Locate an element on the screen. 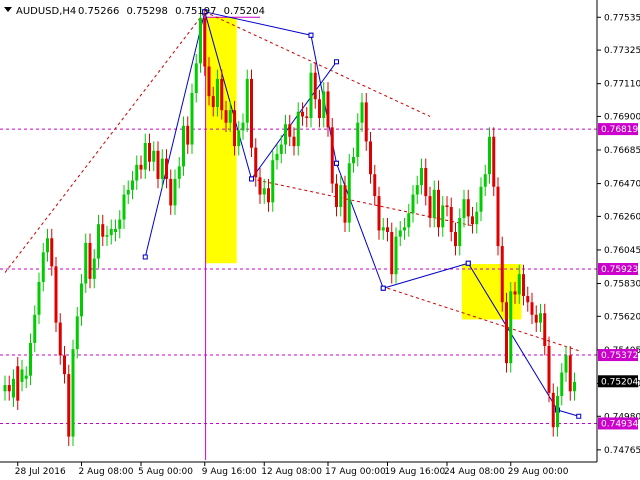  level-tag-label-2: 0.75372 is located at coordinates (619, 356).